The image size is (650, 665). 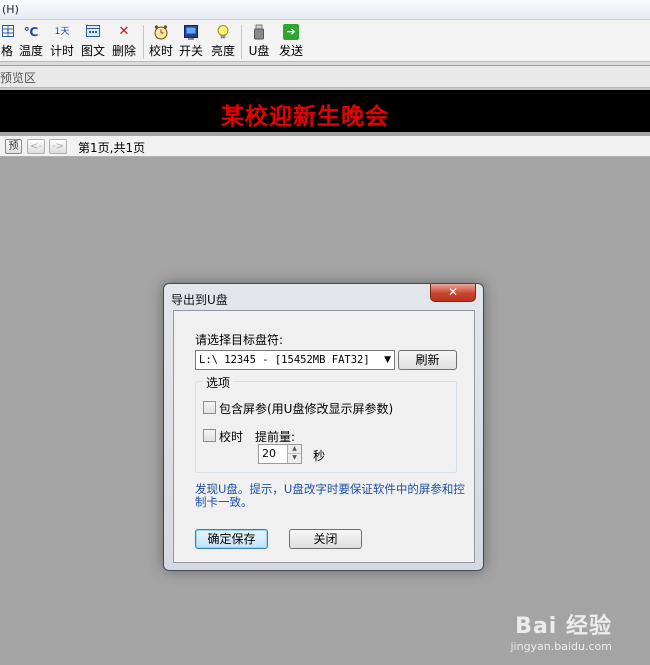 What do you see at coordinates (275, 437) in the screenshot?
I see `advance-label: 提前量:` at bounding box center [275, 437].